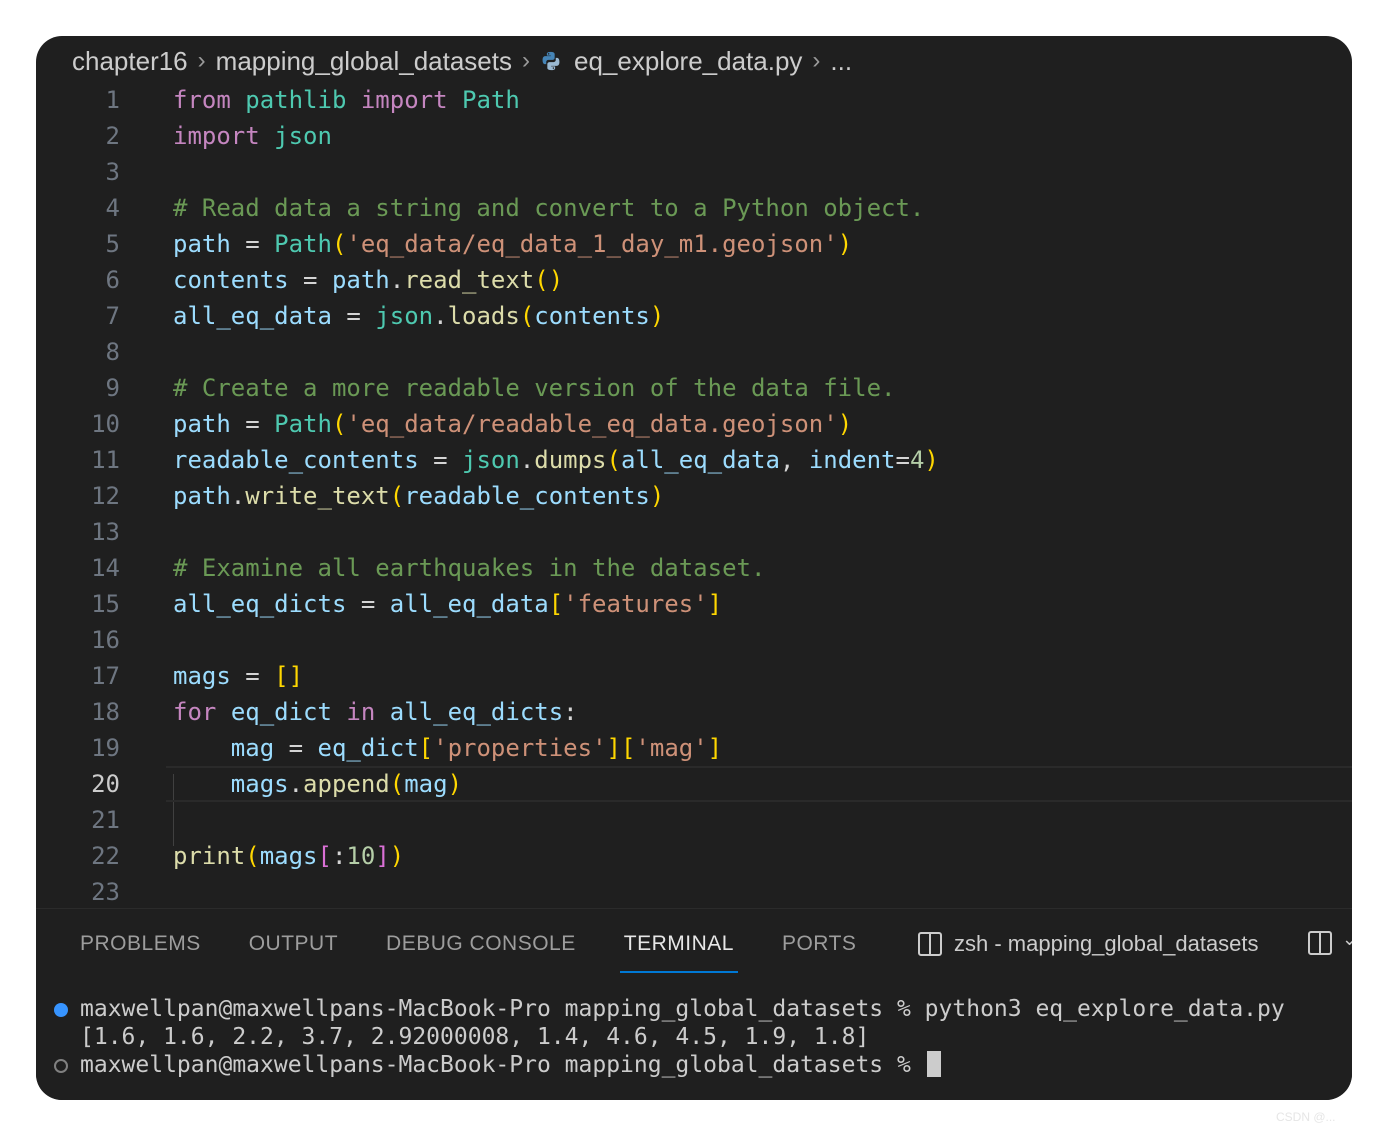  I want to click on line-number: 1, so click(78, 100).